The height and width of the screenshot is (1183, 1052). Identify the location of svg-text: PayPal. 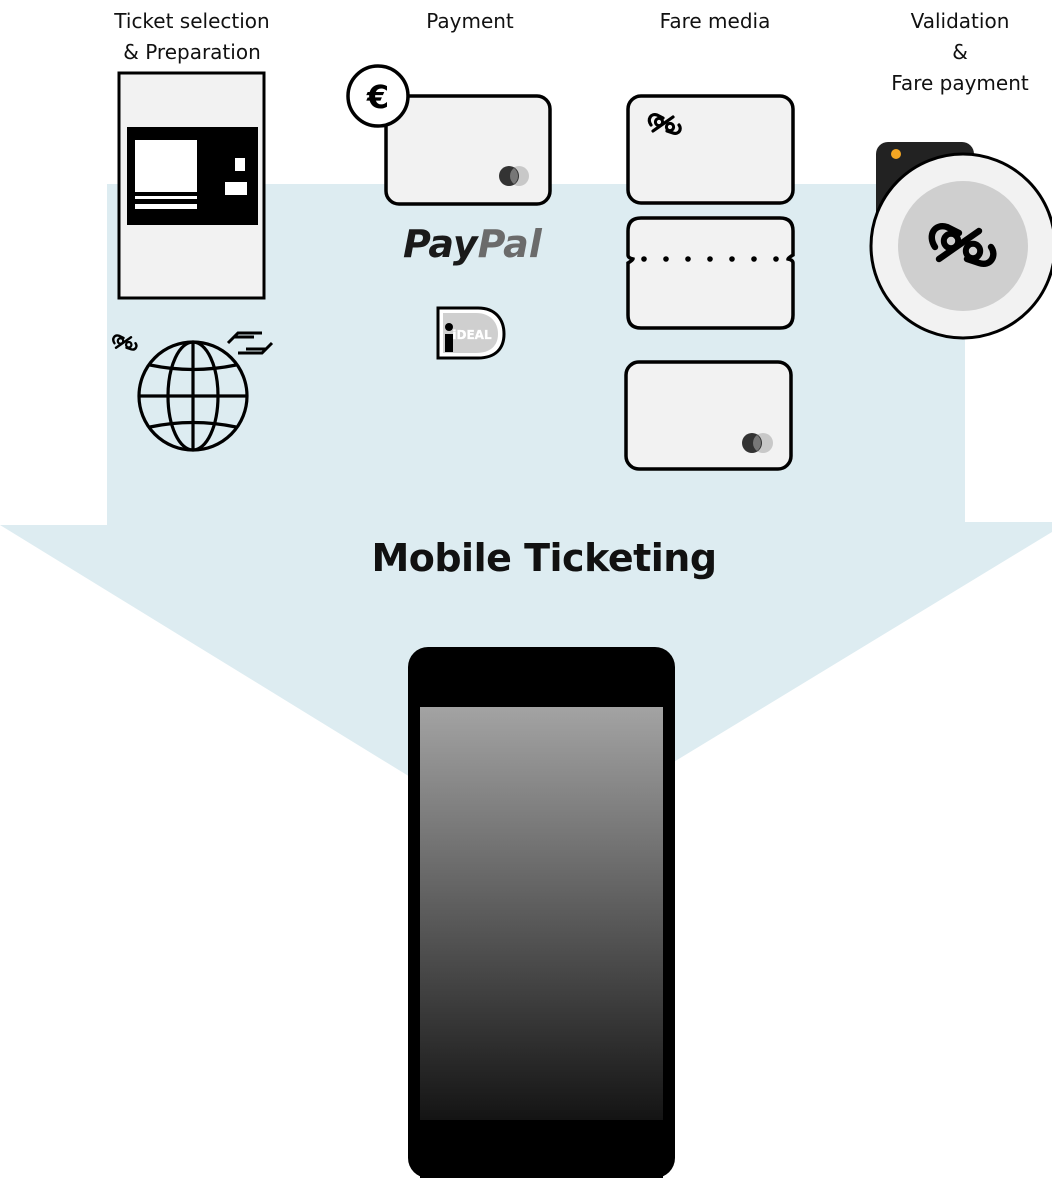
(473, 244).